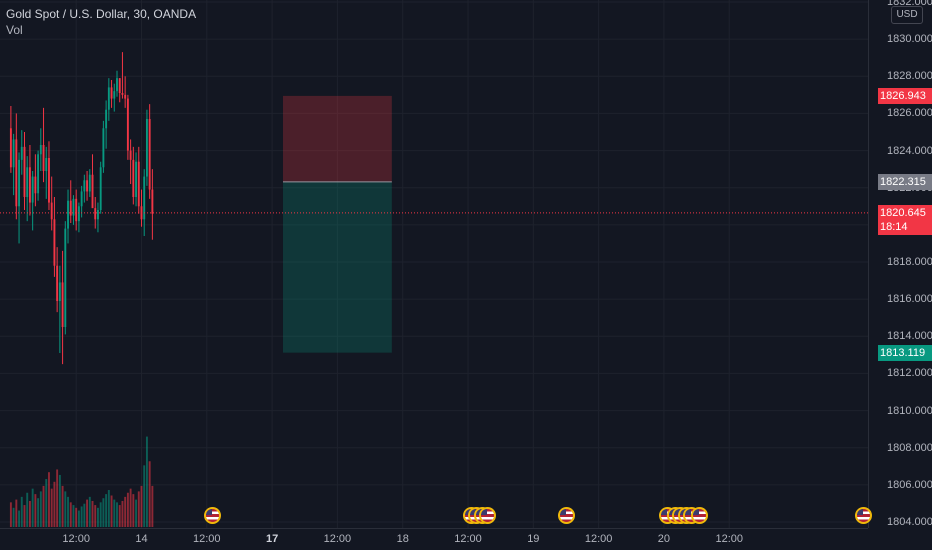 This screenshot has height=550, width=932. What do you see at coordinates (909, 522) in the screenshot?
I see `price-tick-label: 1804.000` at bounding box center [909, 522].